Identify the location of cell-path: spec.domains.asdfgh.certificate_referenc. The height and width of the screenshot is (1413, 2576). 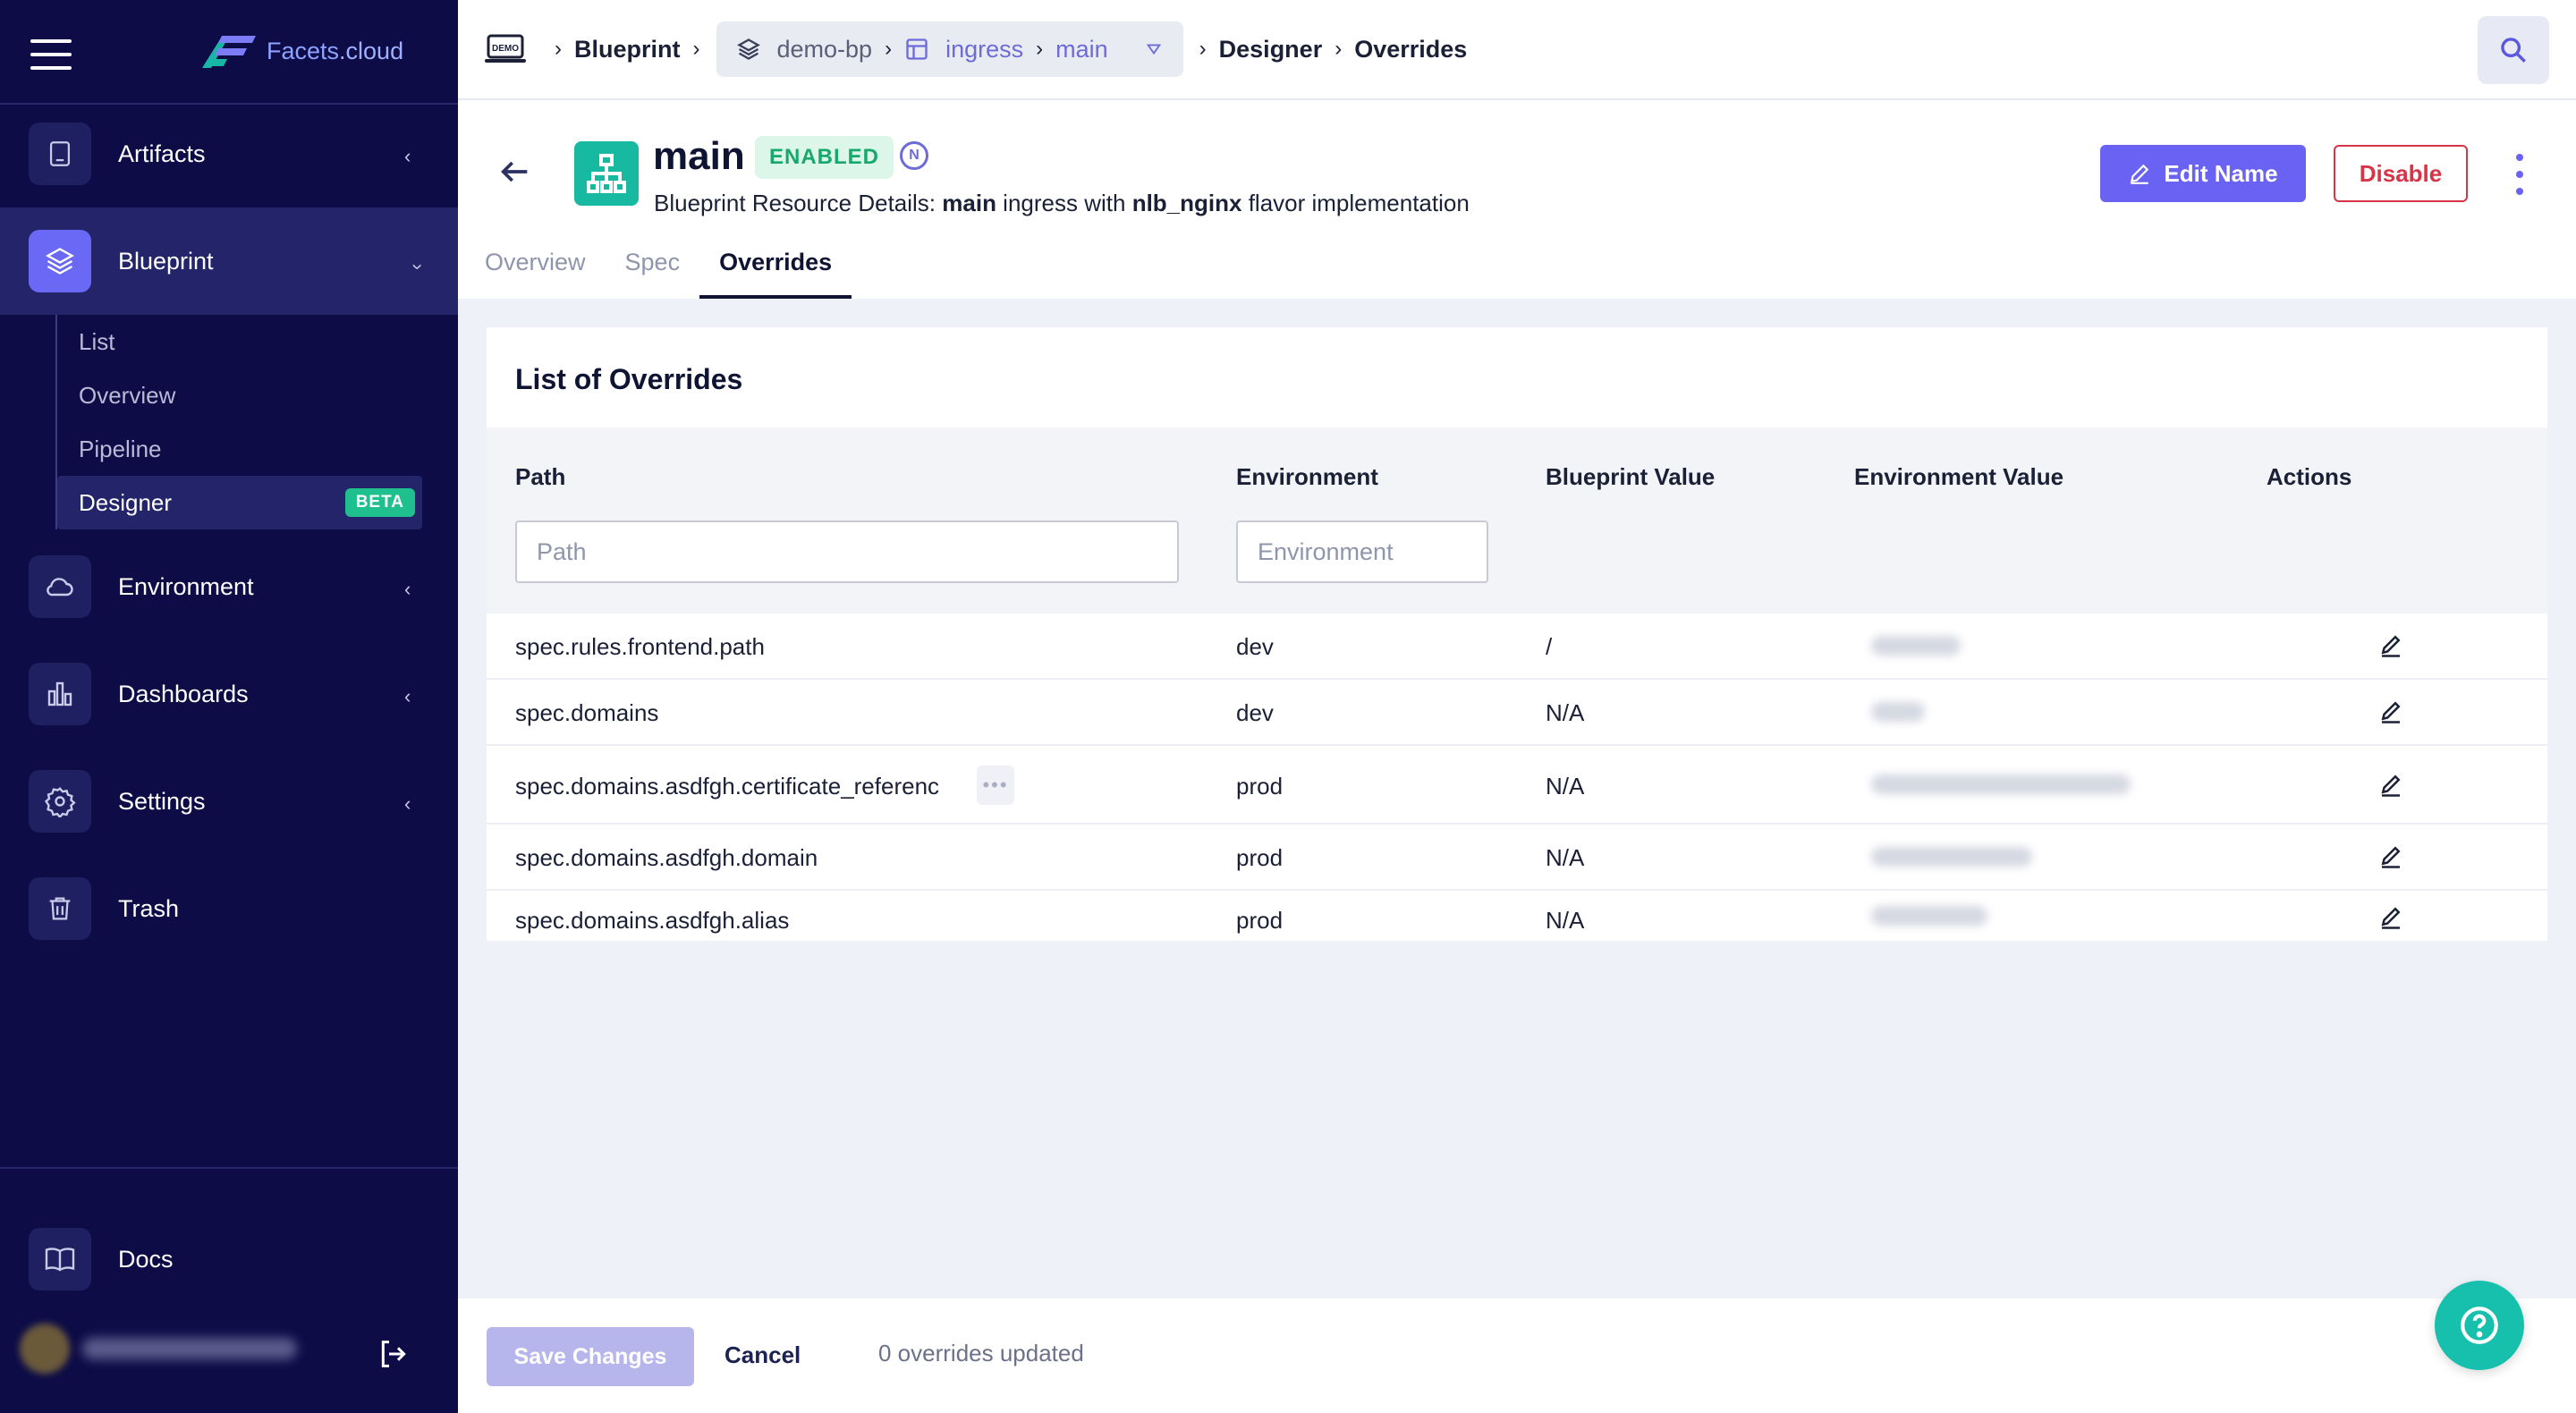
(727, 786).